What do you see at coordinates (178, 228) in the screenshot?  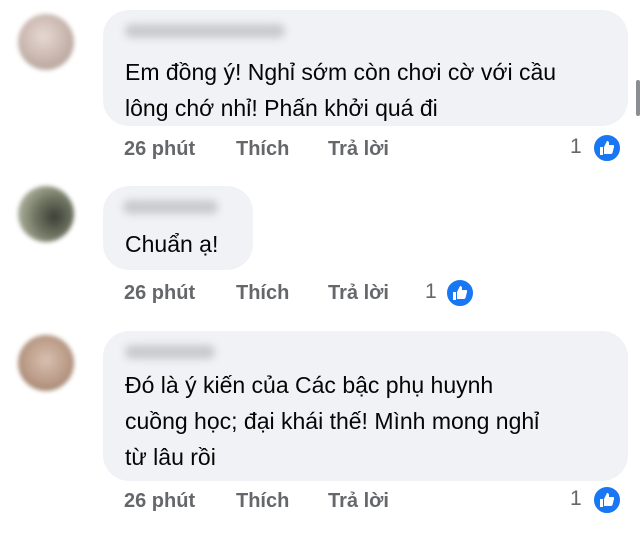 I see `comment-bubble: Chuẩn ạ!` at bounding box center [178, 228].